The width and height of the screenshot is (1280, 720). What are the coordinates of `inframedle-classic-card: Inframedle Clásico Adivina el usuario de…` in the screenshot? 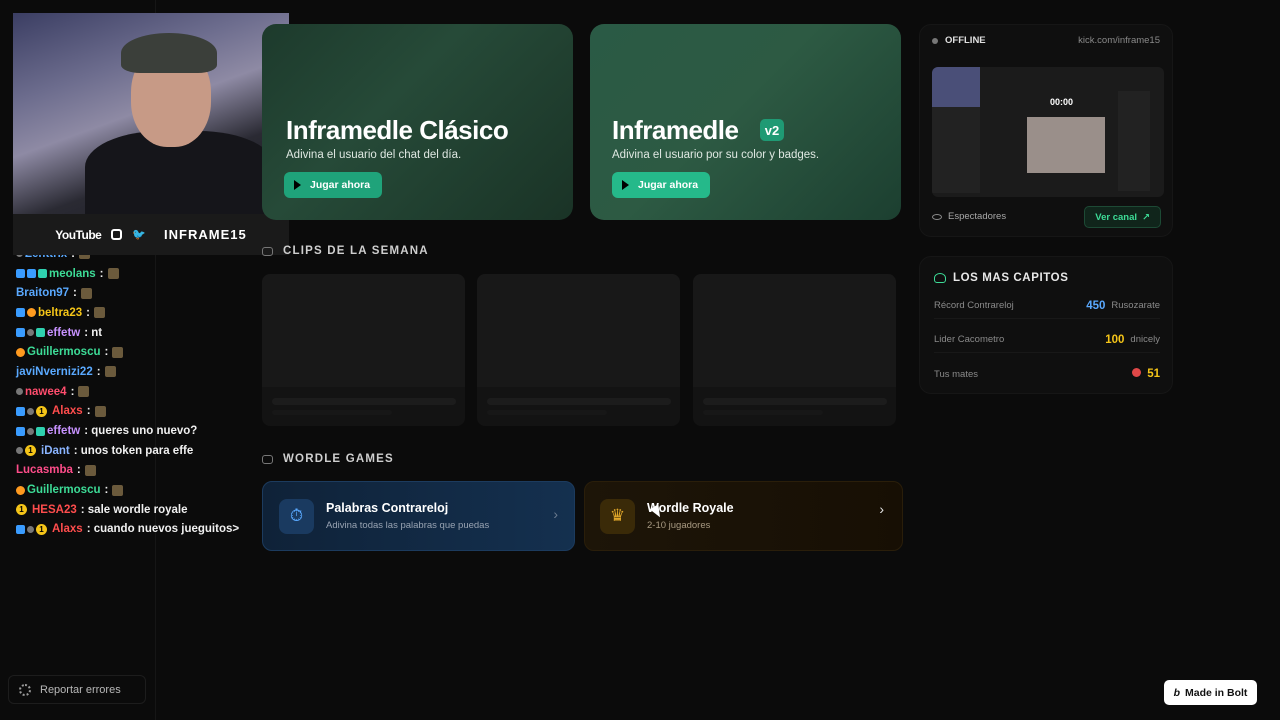 It's located at (417, 122).